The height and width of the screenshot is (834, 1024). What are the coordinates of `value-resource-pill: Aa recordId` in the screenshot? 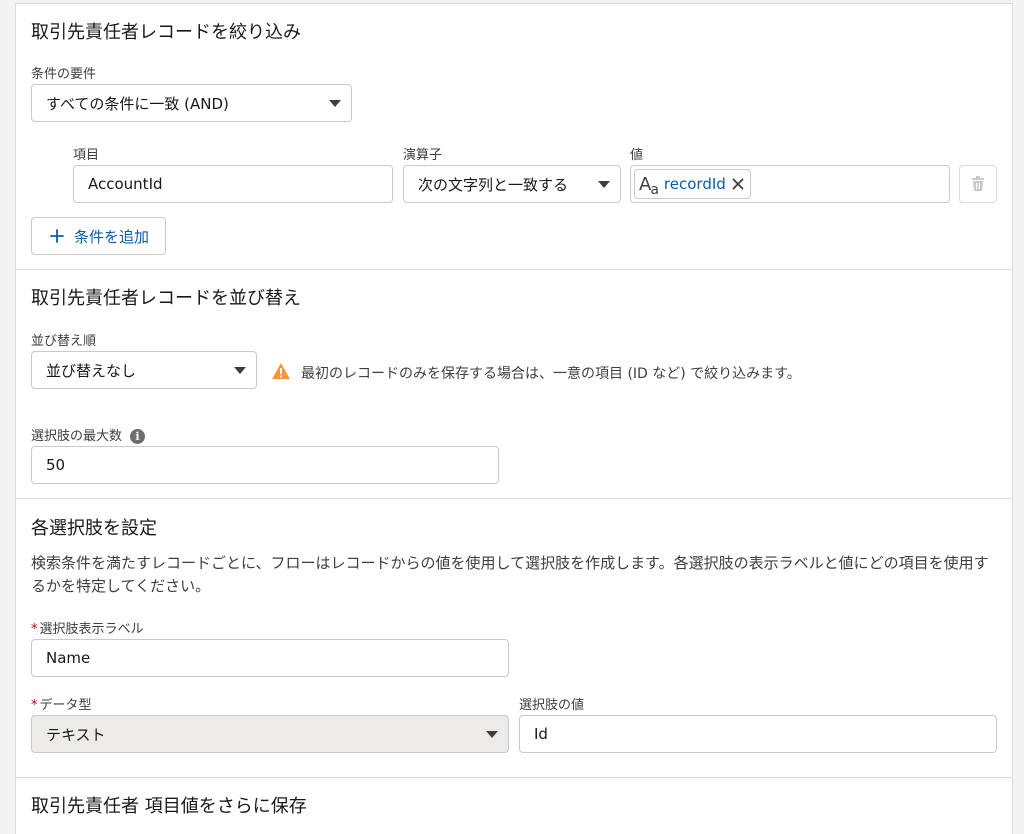 It's located at (692, 184).